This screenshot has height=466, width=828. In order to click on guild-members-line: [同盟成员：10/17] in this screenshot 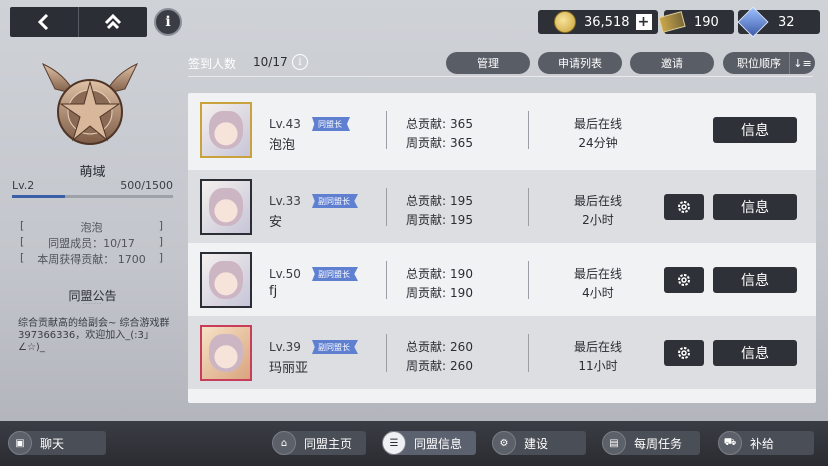, I will do `click(91, 242)`.